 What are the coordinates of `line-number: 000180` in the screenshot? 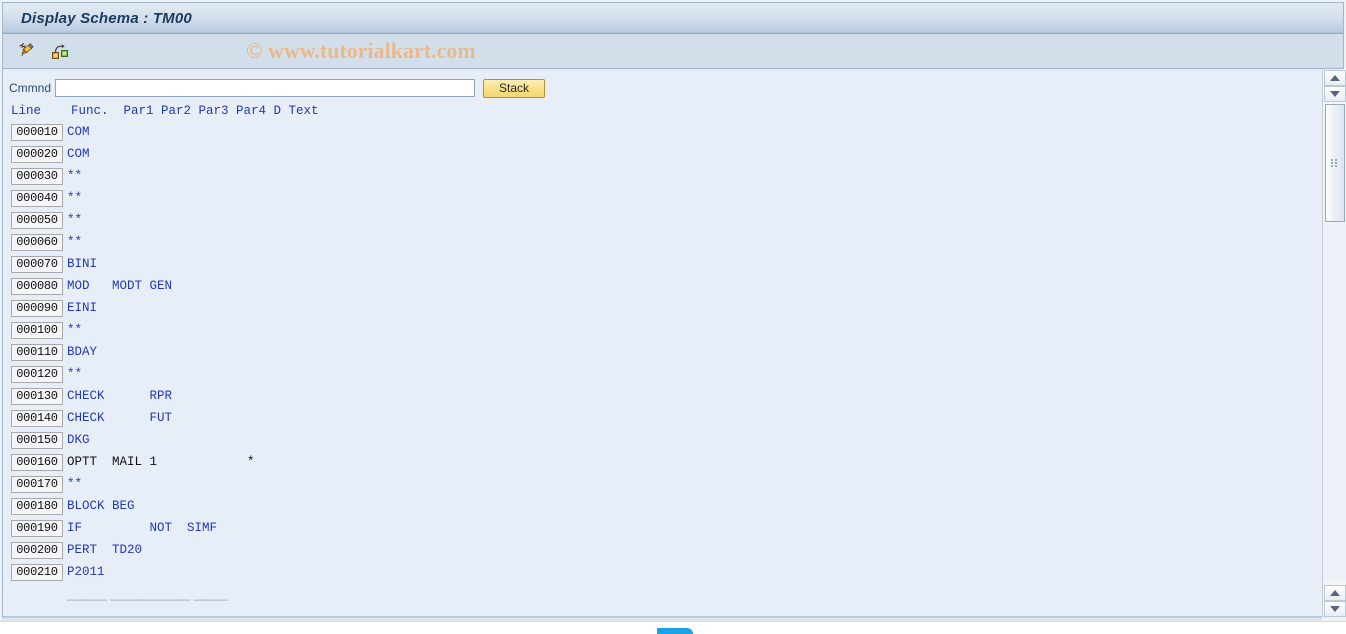 It's located at (37, 506).